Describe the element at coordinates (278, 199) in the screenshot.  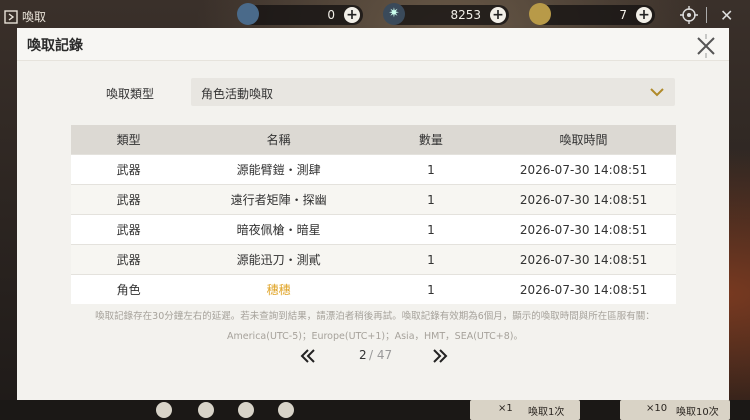
I see `row-name: 遠行者矩陣・探幽` at that location.